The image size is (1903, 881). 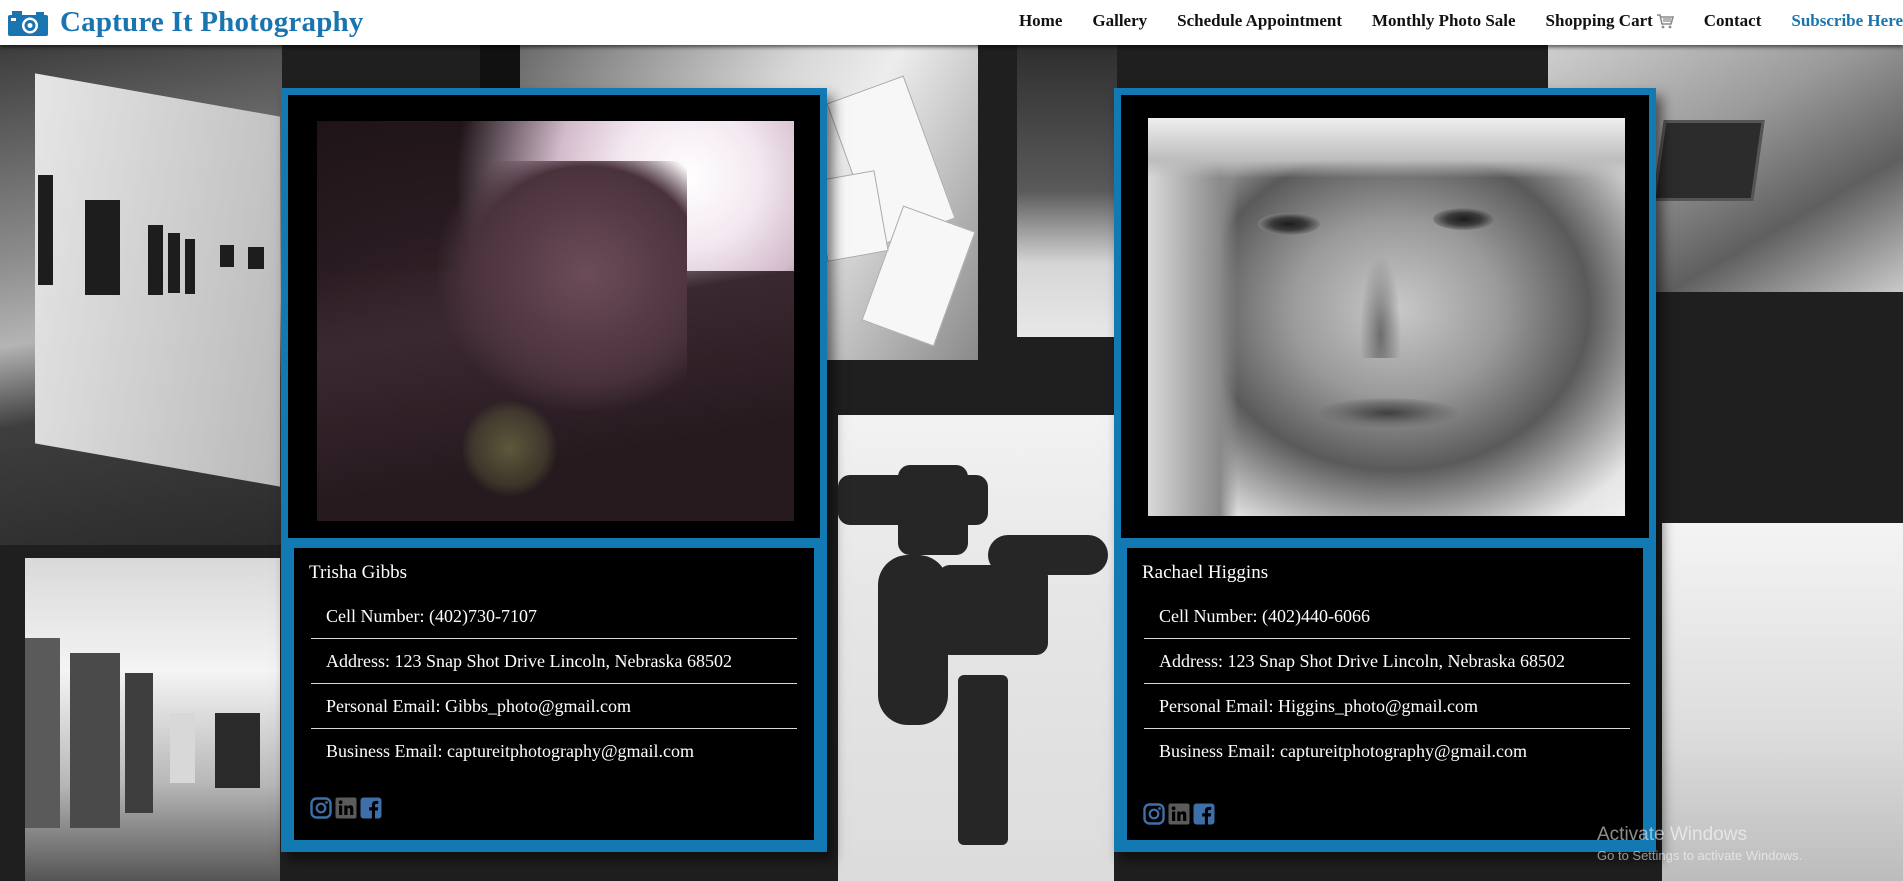 I want to click on trisha-portrait-photo, so click(x=555, y=321).